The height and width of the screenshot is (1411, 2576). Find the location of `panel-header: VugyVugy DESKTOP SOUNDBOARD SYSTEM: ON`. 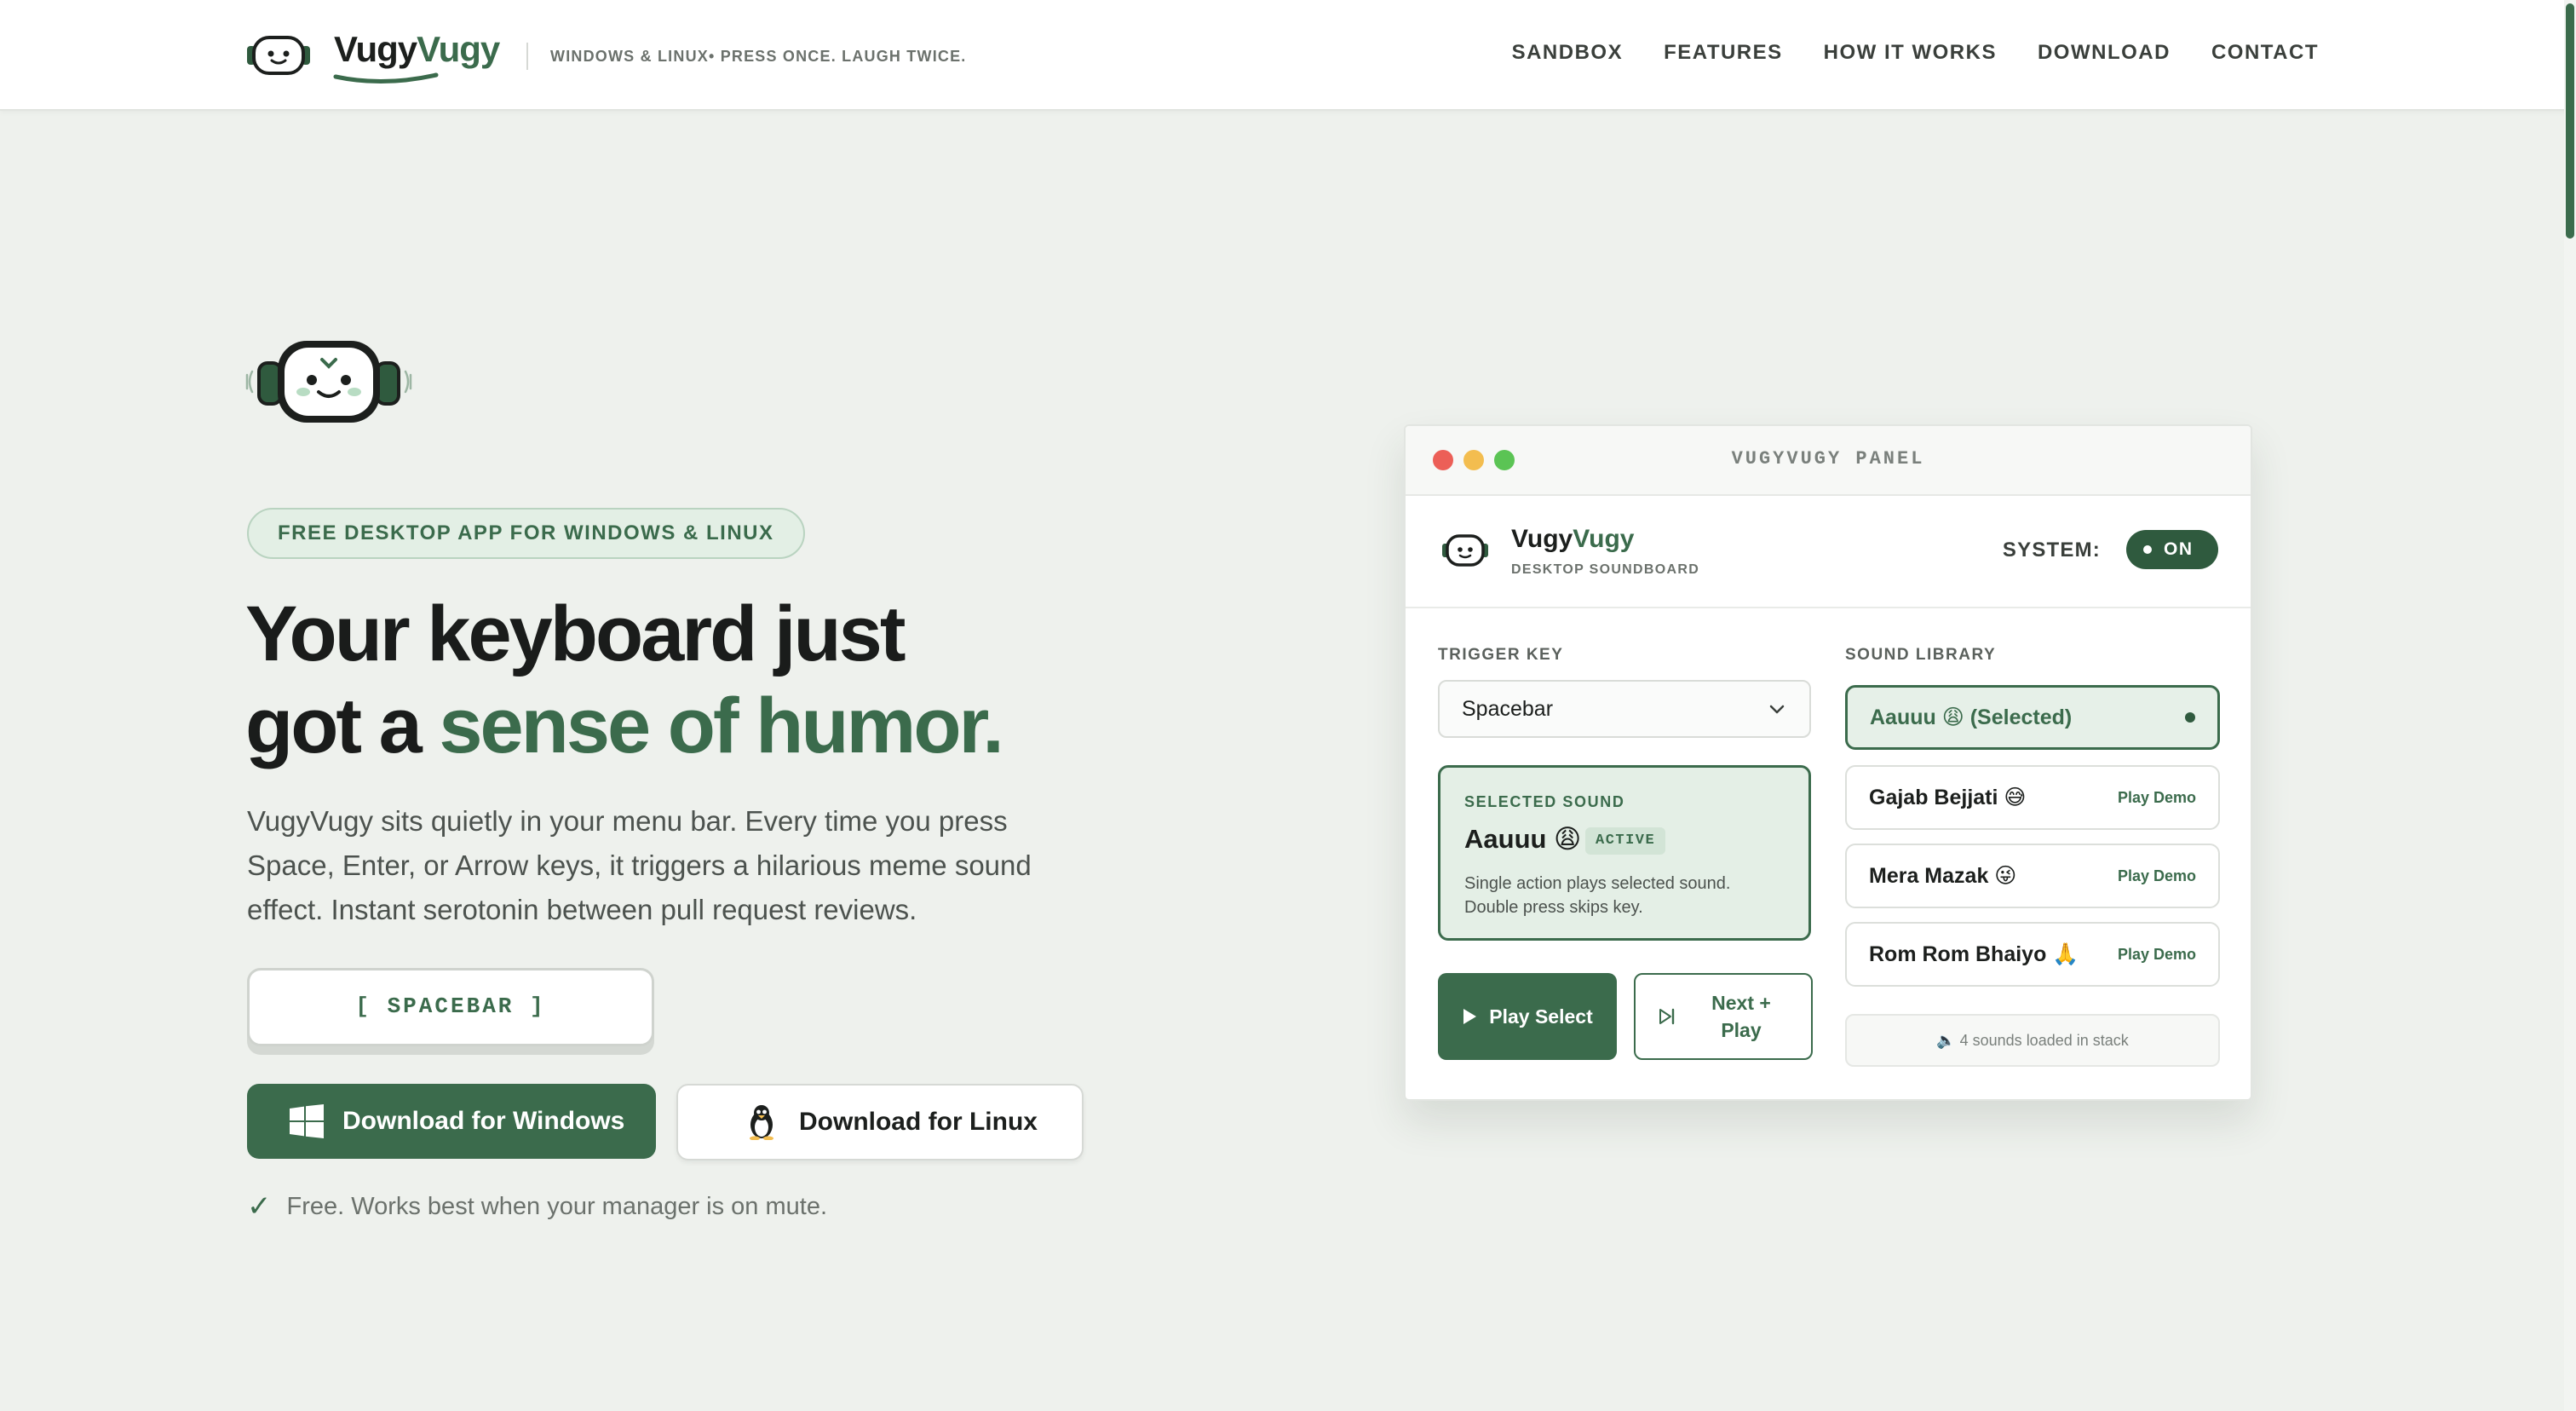

panel-header: VugyVugy DESKTOP SOUNDBOARD SYSTEM: ON is located at coordinates (1828, 552).